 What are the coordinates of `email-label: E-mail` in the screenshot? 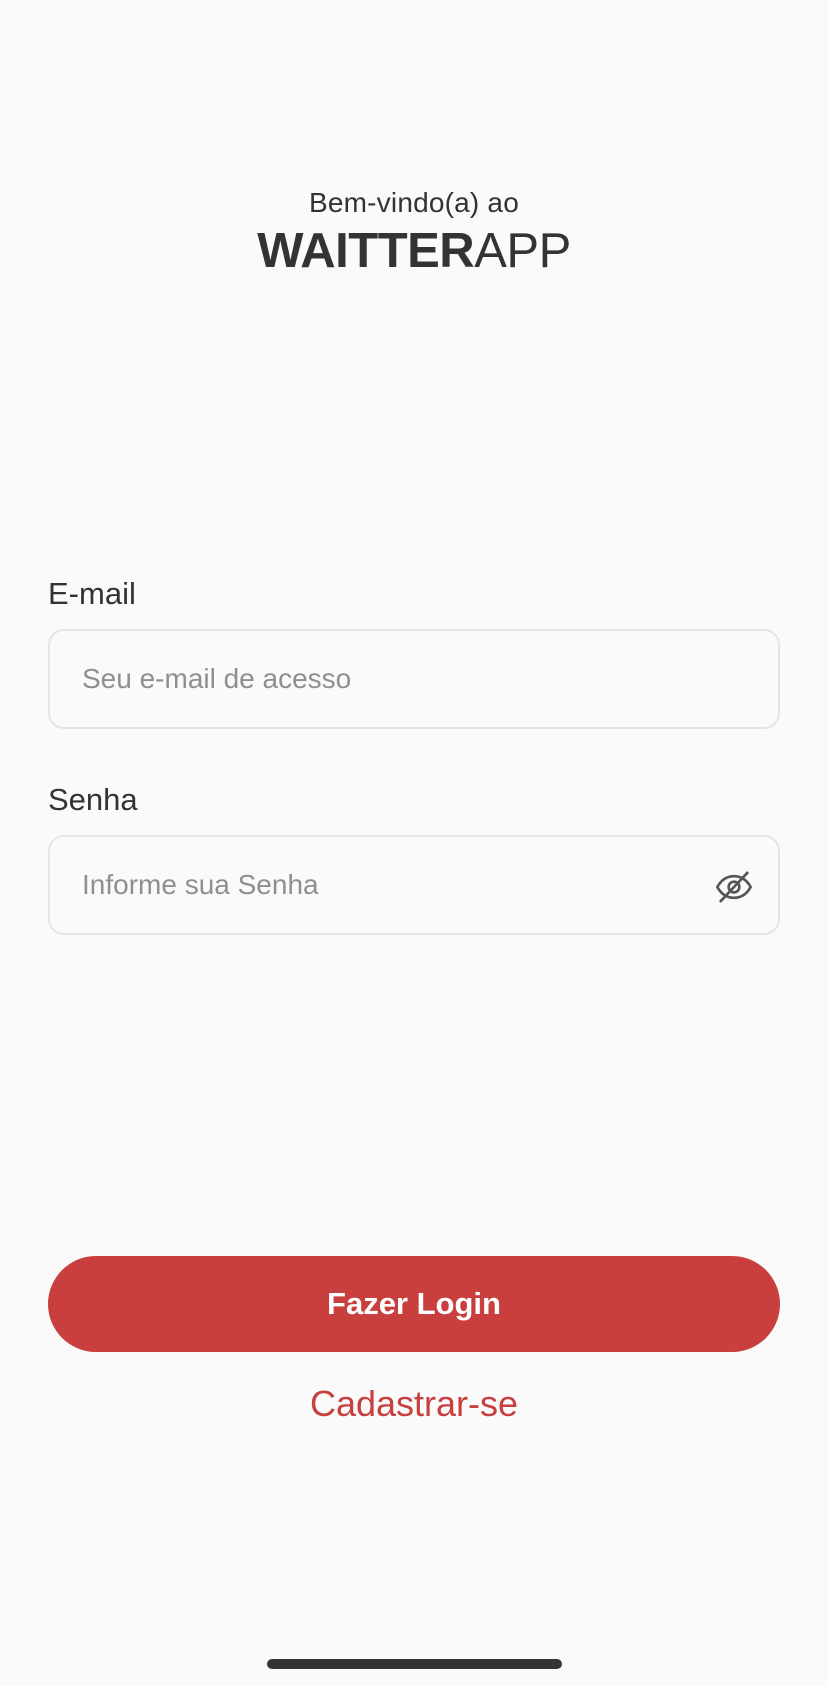 It's located at (92, 593).